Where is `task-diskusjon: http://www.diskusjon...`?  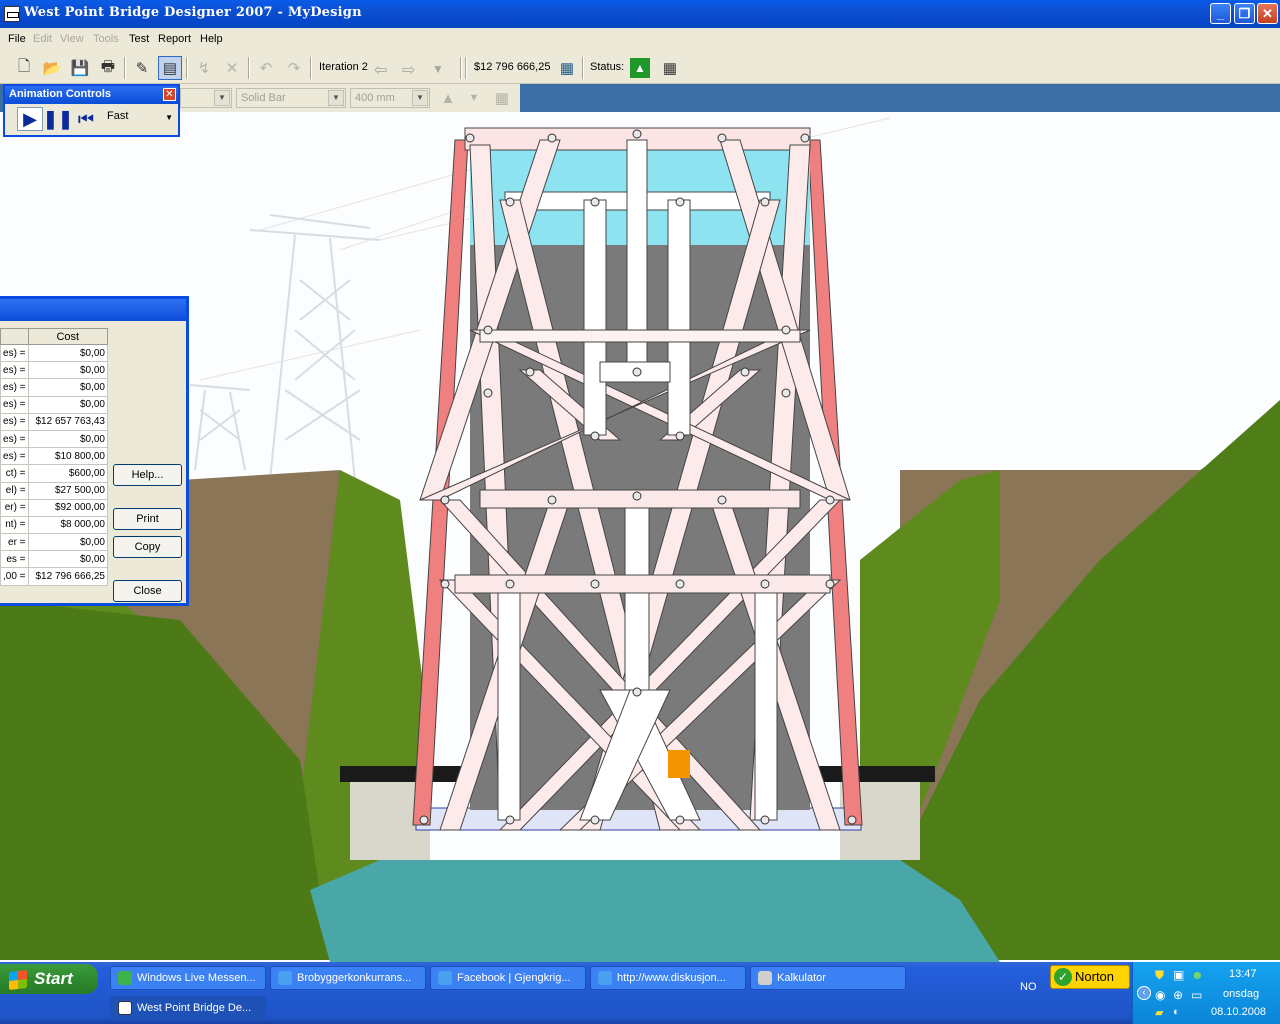 task-diskusjon: http://www.diskusjon... is located at coordinates (668, 978).